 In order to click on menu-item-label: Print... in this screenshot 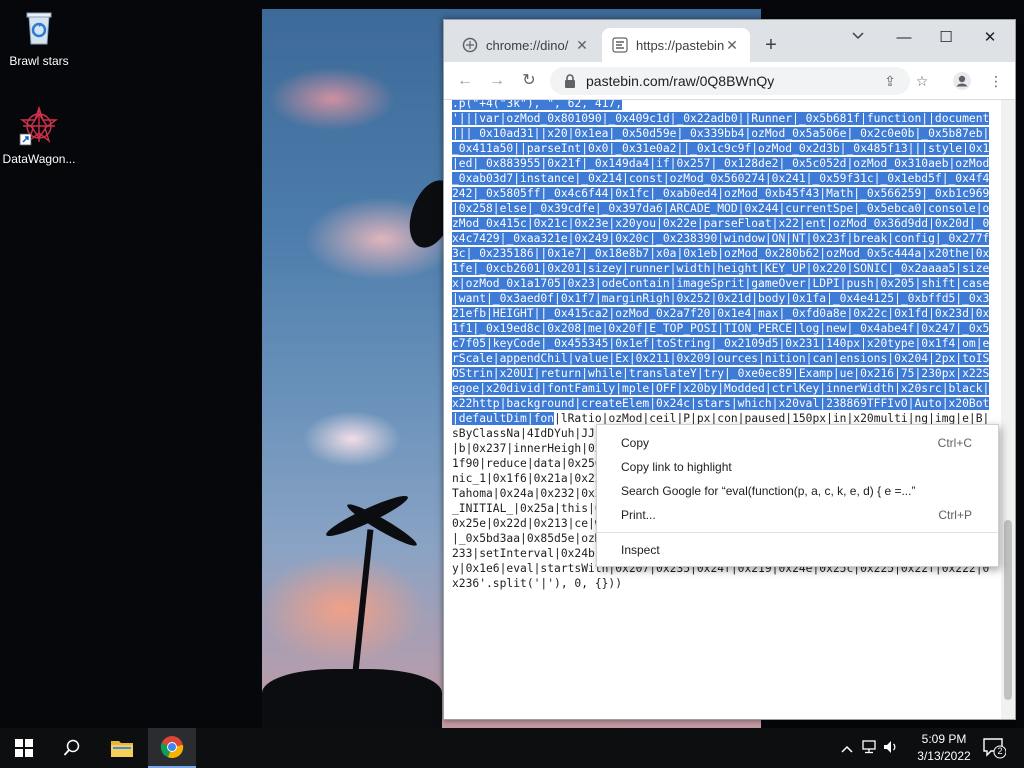, I will do `click(638, 515)`.